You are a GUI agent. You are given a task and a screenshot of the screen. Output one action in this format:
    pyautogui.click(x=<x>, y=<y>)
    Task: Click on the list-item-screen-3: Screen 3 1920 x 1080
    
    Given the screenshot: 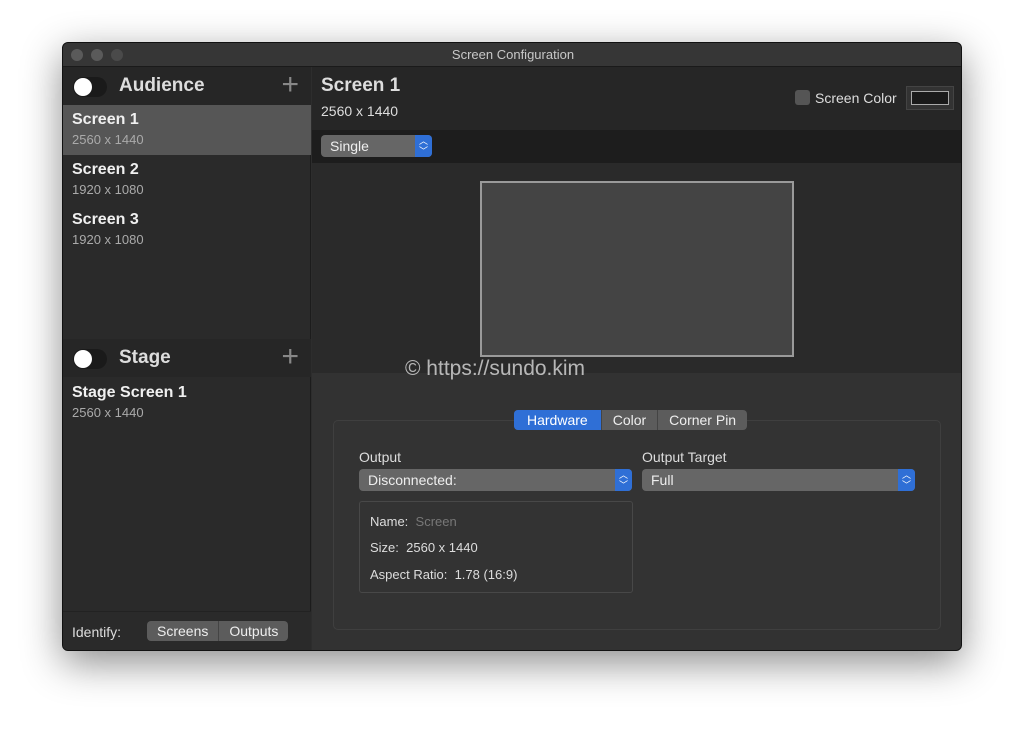 What is the action you would take?
    pyautogui.click(x=187, y=230)
    